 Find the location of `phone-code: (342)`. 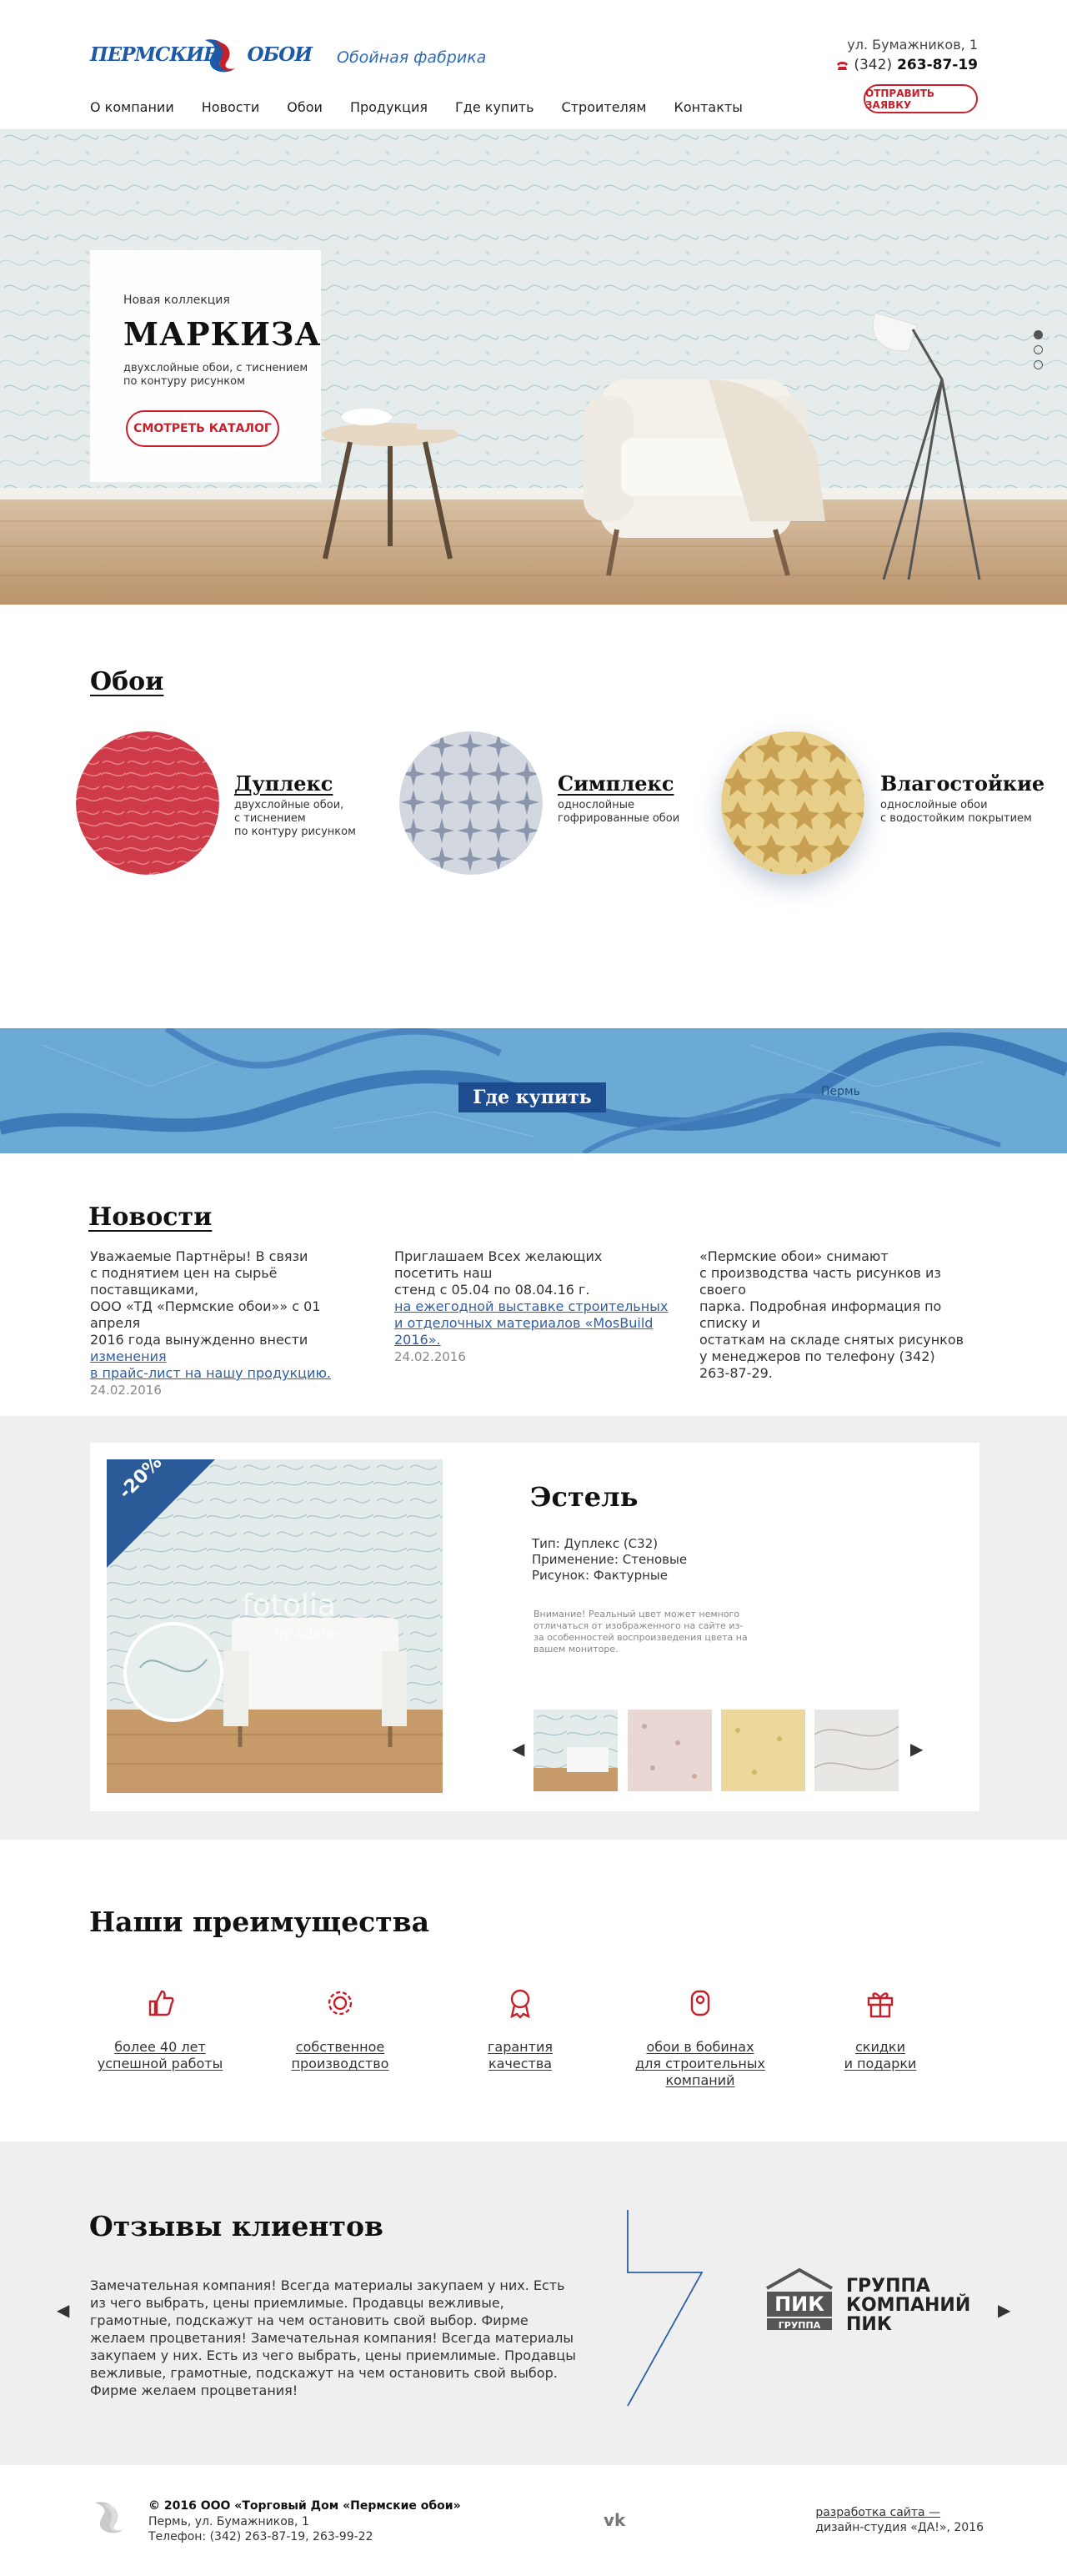

phone-code: (342) is located at coordinates (873, 65).